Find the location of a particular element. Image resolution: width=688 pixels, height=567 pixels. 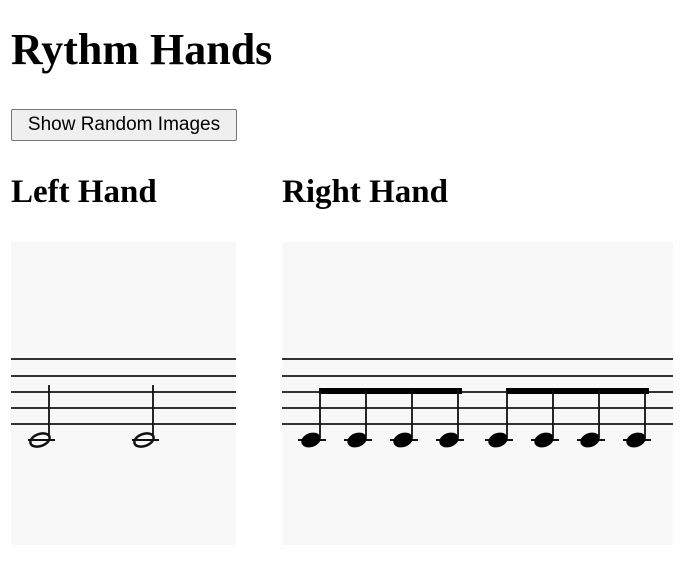

staff-lines is located at coordinates (123, 391).